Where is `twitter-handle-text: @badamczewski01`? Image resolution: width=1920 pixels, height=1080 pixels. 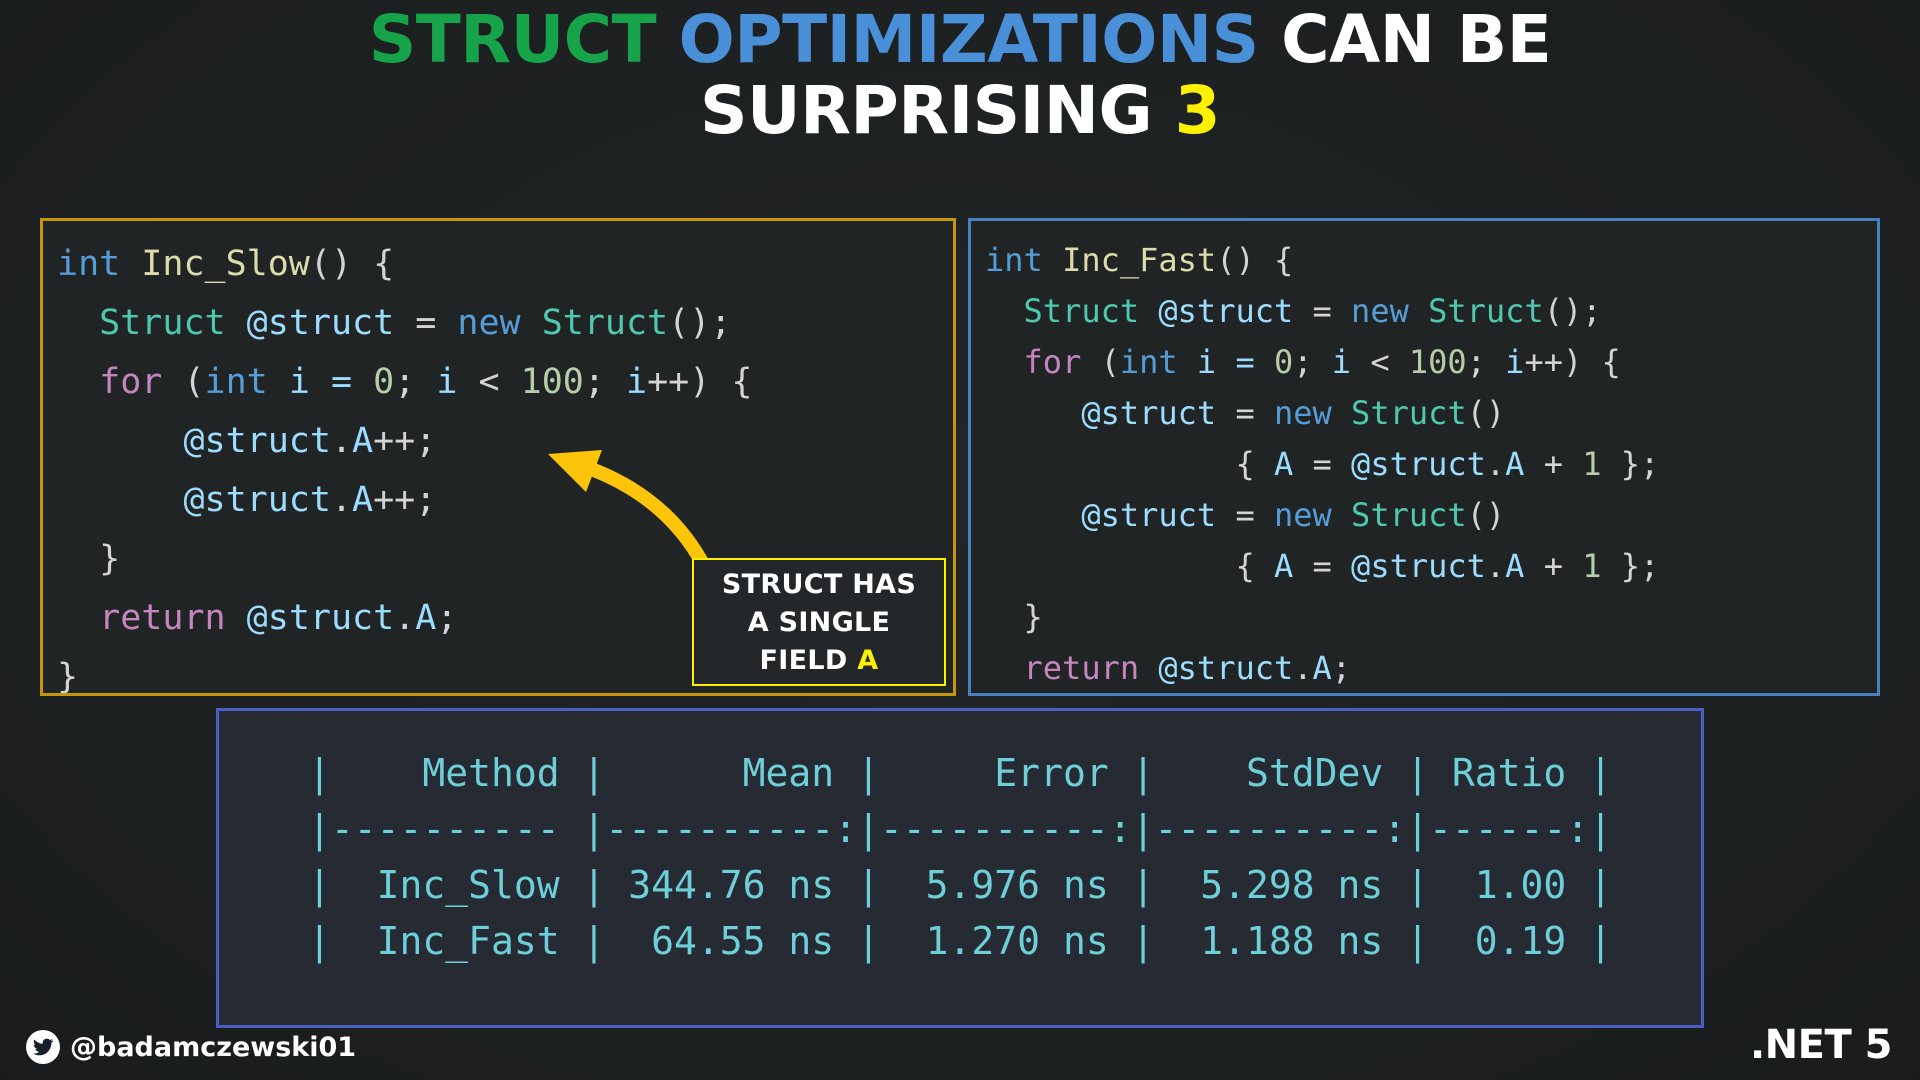 twitter-handle-text: @badamczewski01 is located at coordinates (213, 1047).